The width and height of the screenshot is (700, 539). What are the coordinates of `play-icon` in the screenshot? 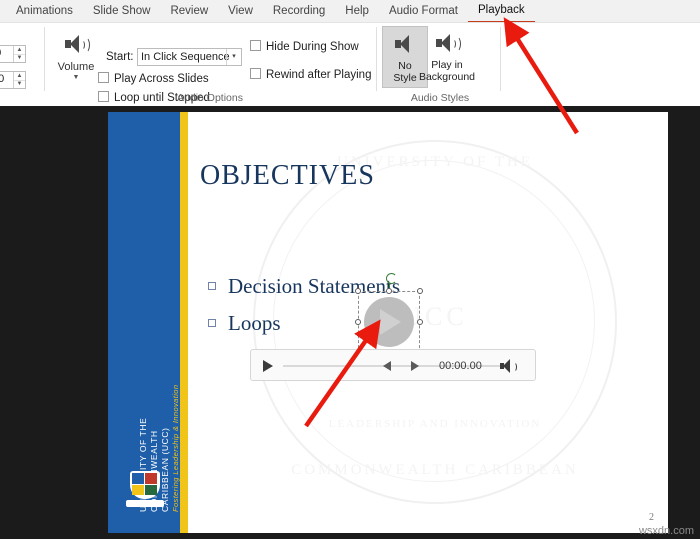 It's located at (268, 366).